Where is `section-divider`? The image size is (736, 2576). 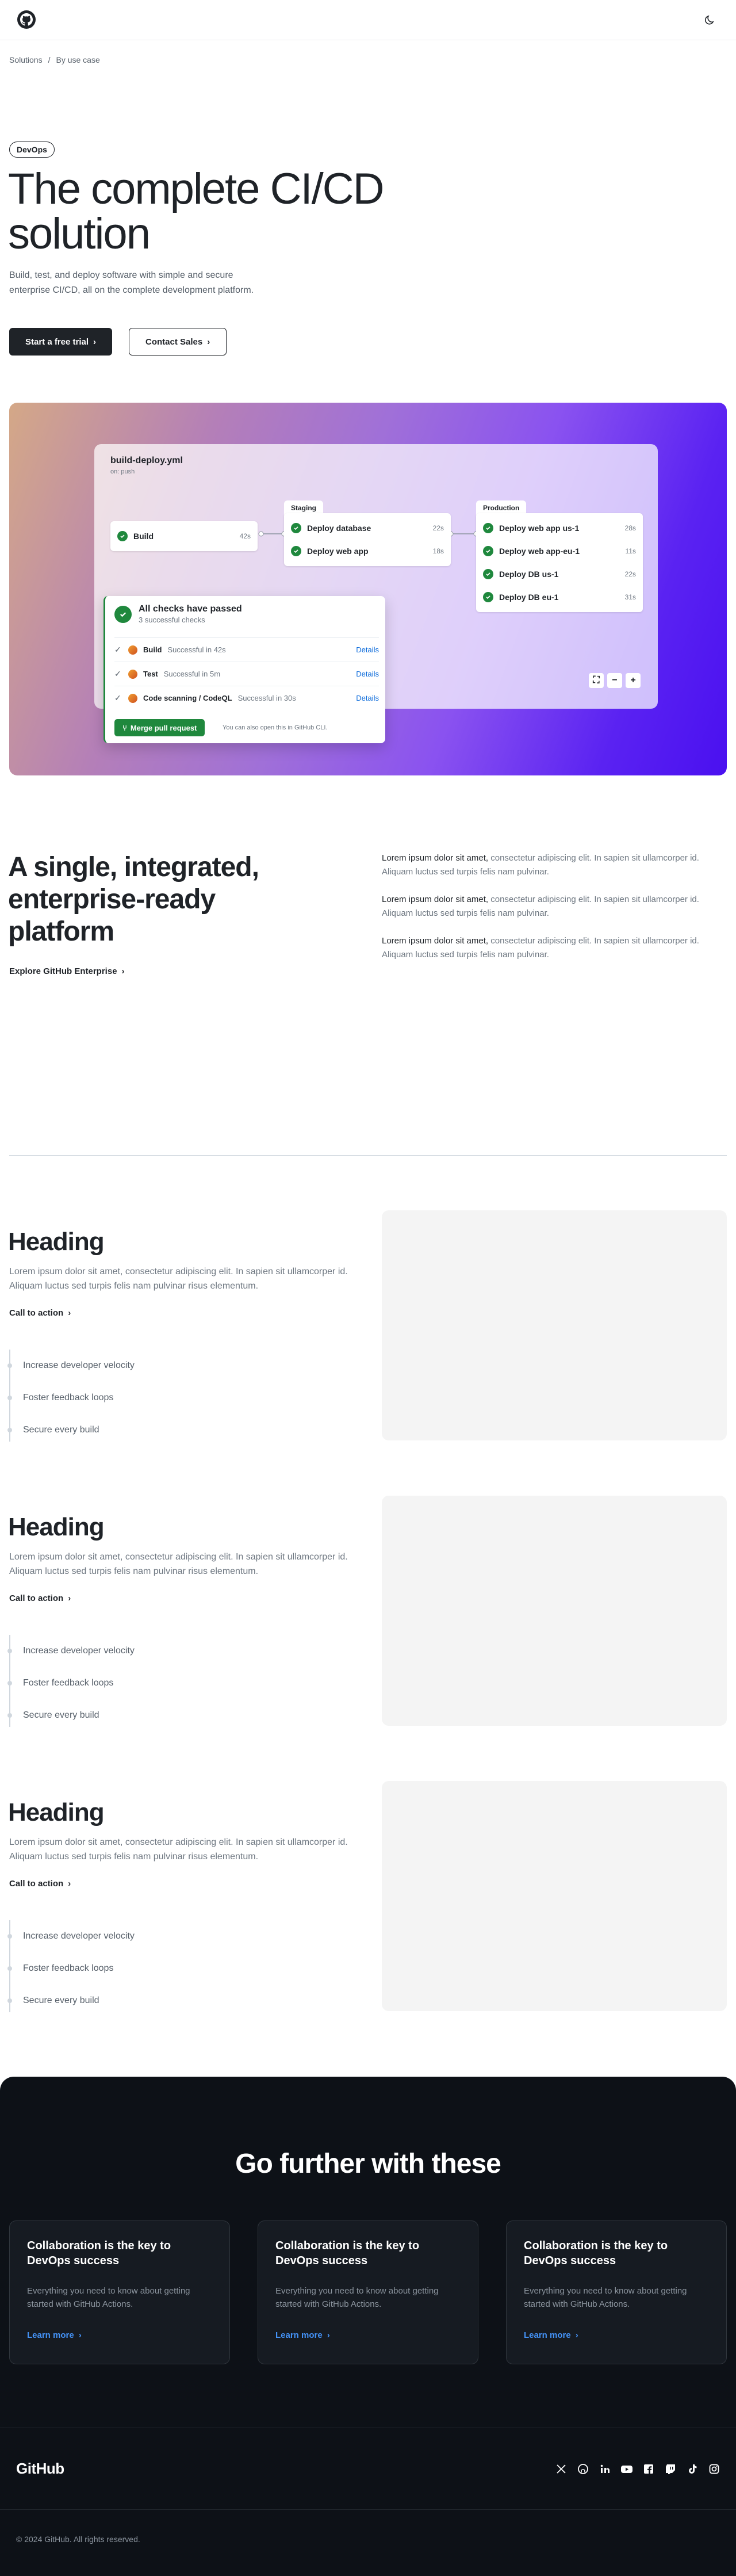
section-divider is located at coordinates (368, 1155).